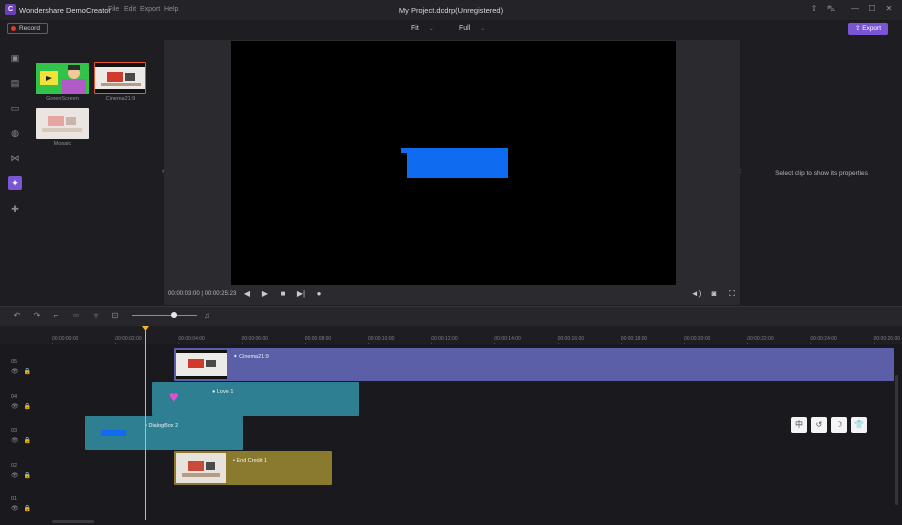  What do you see at coordinates (451, 316) in the screenshot?
I see `timeline-toolbar` at bounding box center [451, 316].